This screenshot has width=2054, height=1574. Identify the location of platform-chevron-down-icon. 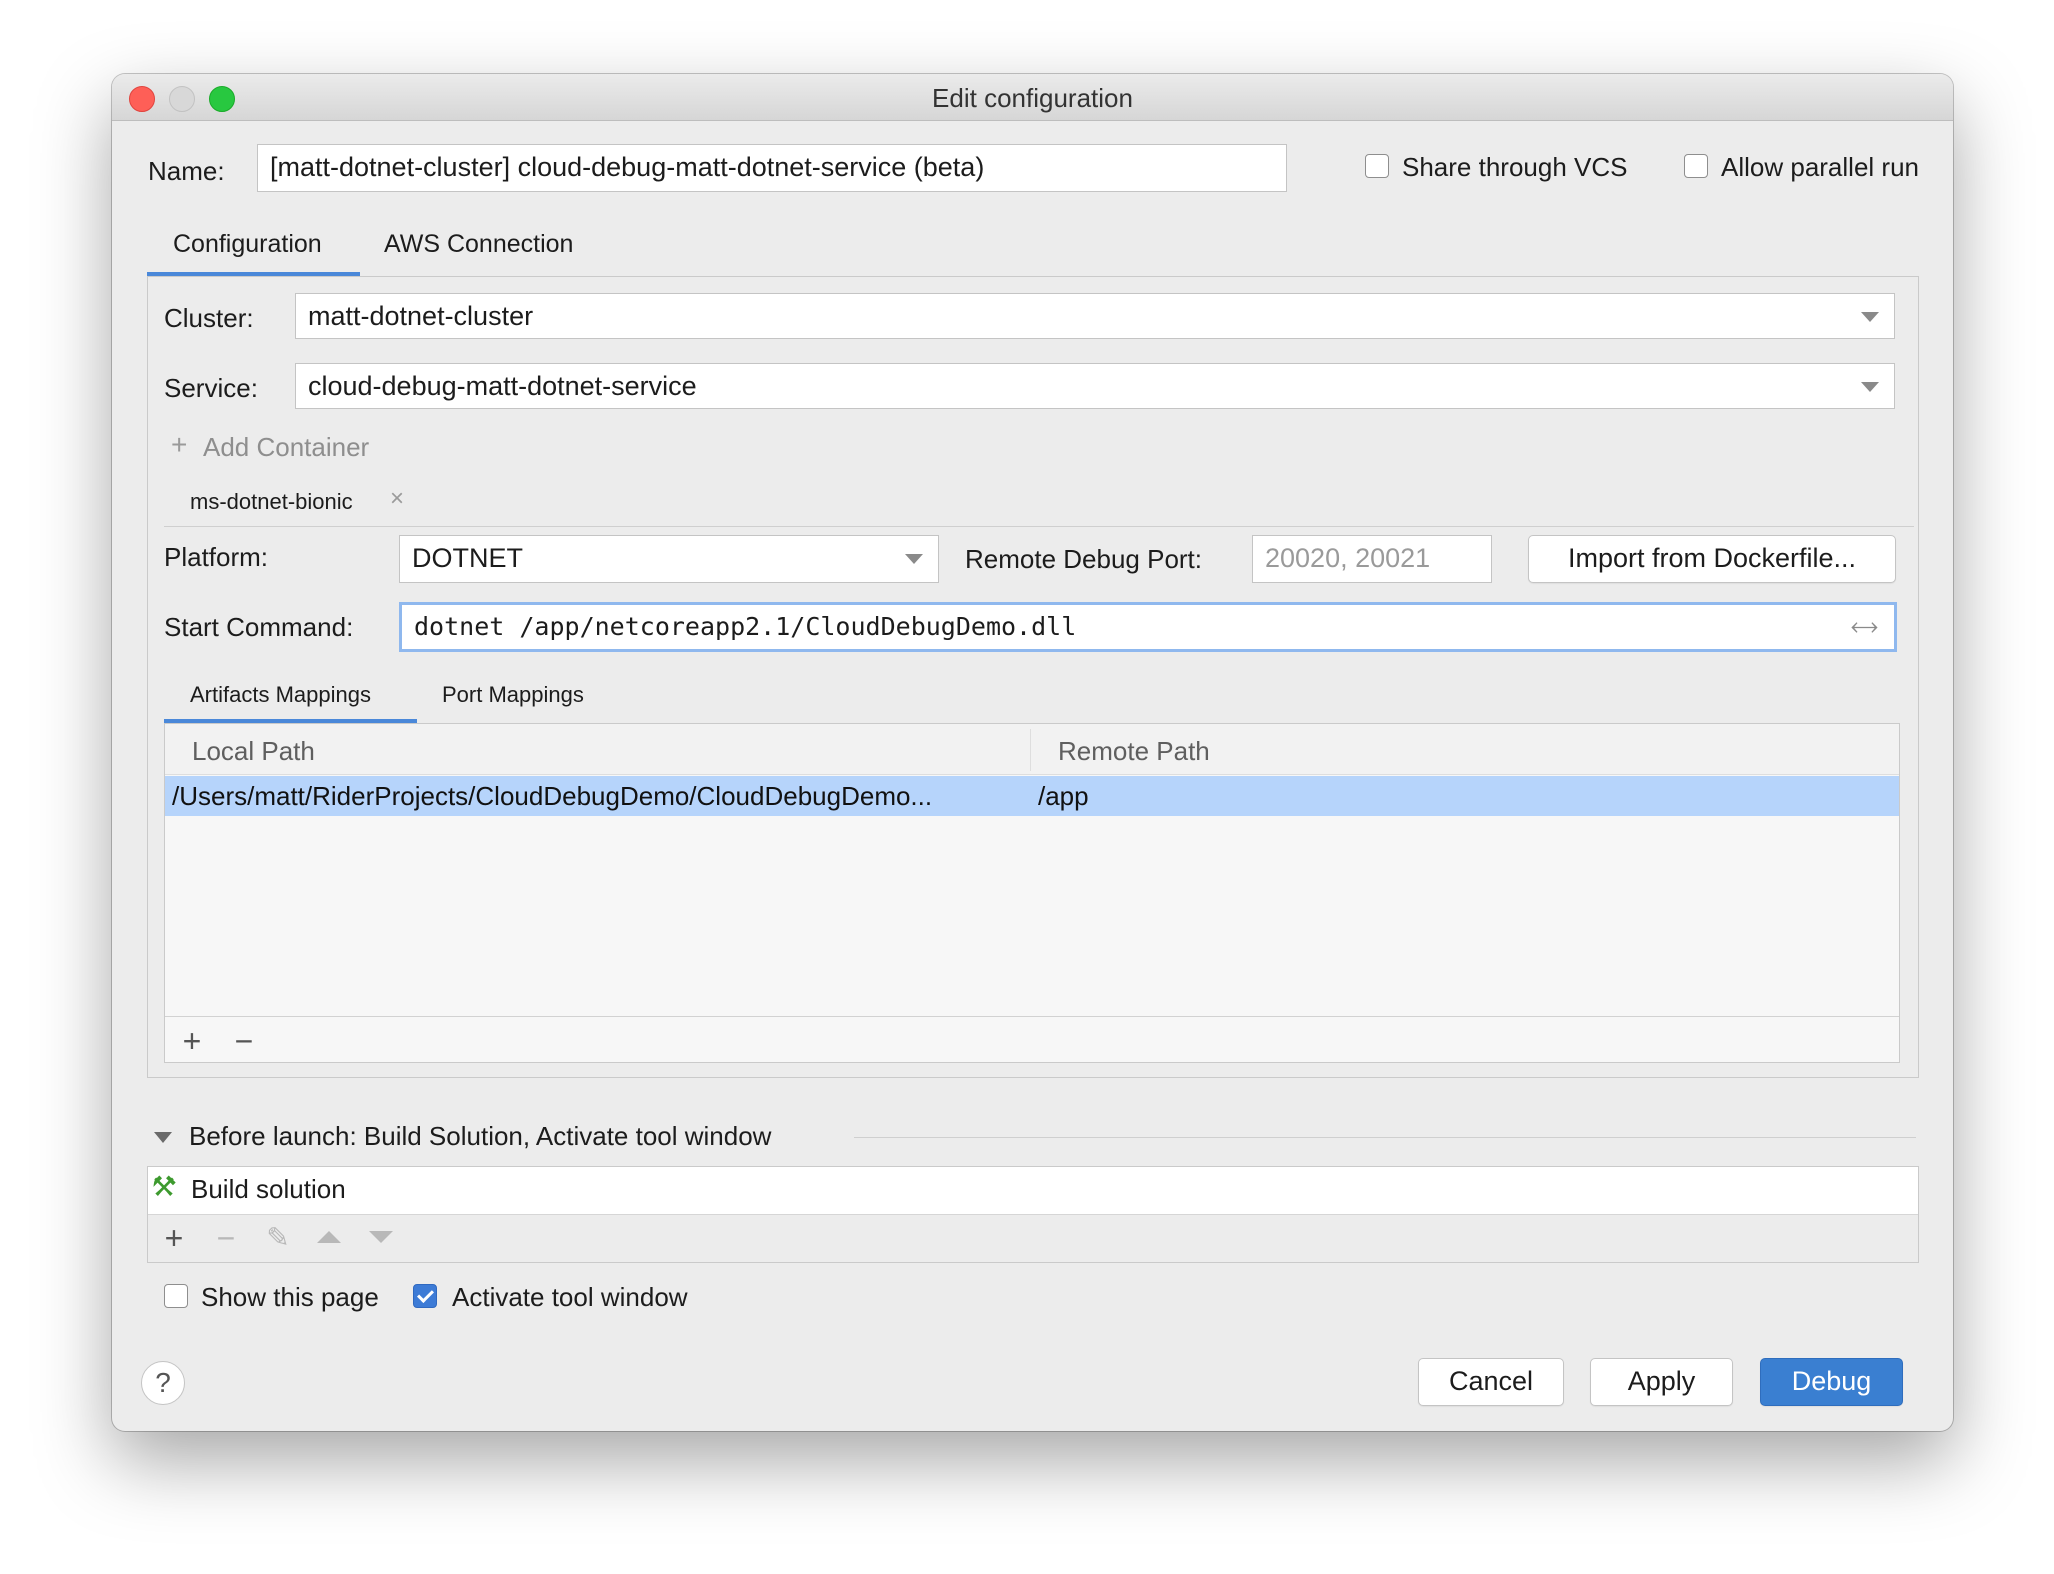
(914, 559).